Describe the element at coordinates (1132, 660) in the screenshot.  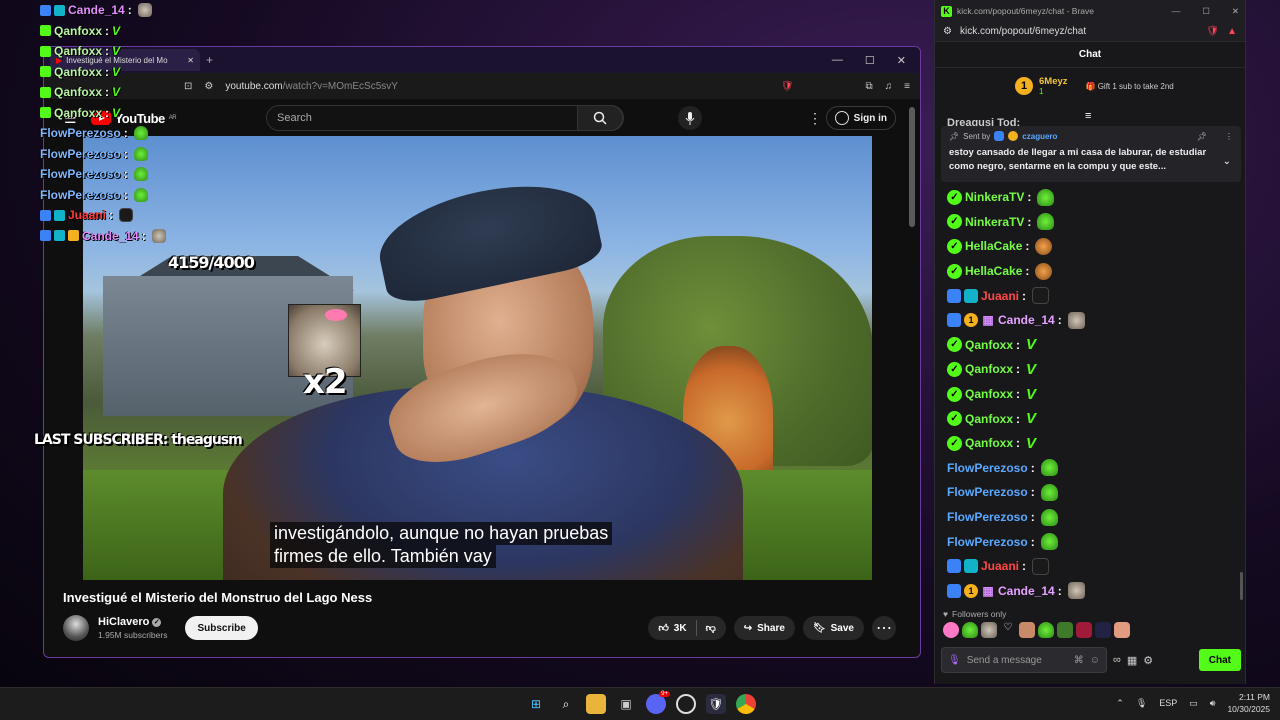
I see `store-icon: ▦` at that location.